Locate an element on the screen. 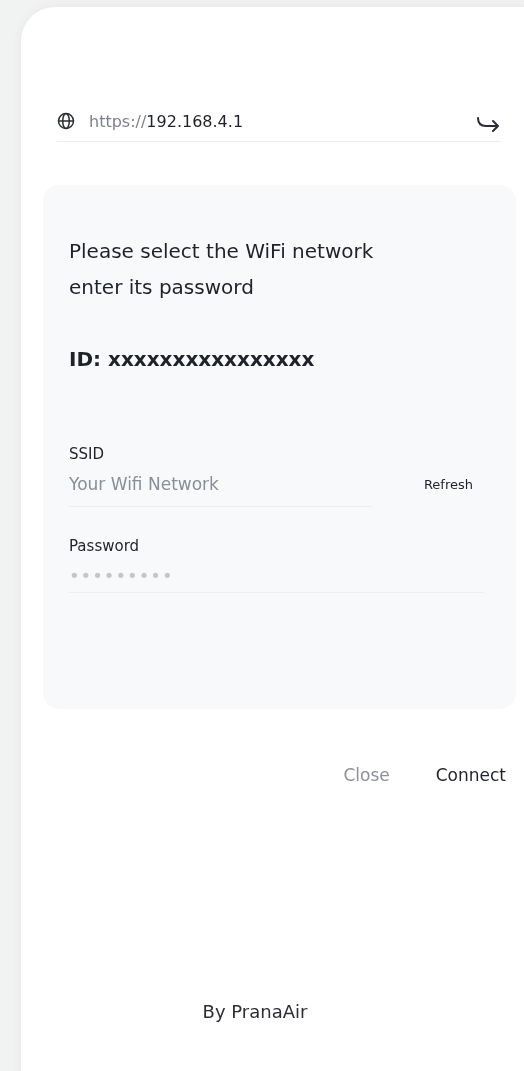 Image resolution: width=524 pixels, height=1071 pixels. arrow-icon is located at coordinates (488, 124).